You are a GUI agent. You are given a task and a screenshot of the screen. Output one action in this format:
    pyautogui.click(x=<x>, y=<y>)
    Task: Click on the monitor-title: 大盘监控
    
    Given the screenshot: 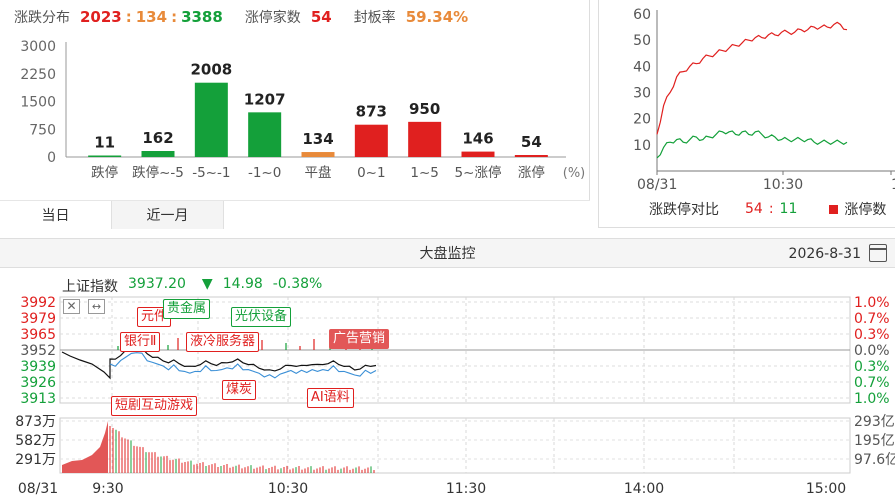 What is the action you would take?
    pyautogui.click(x=447, y=254)
    